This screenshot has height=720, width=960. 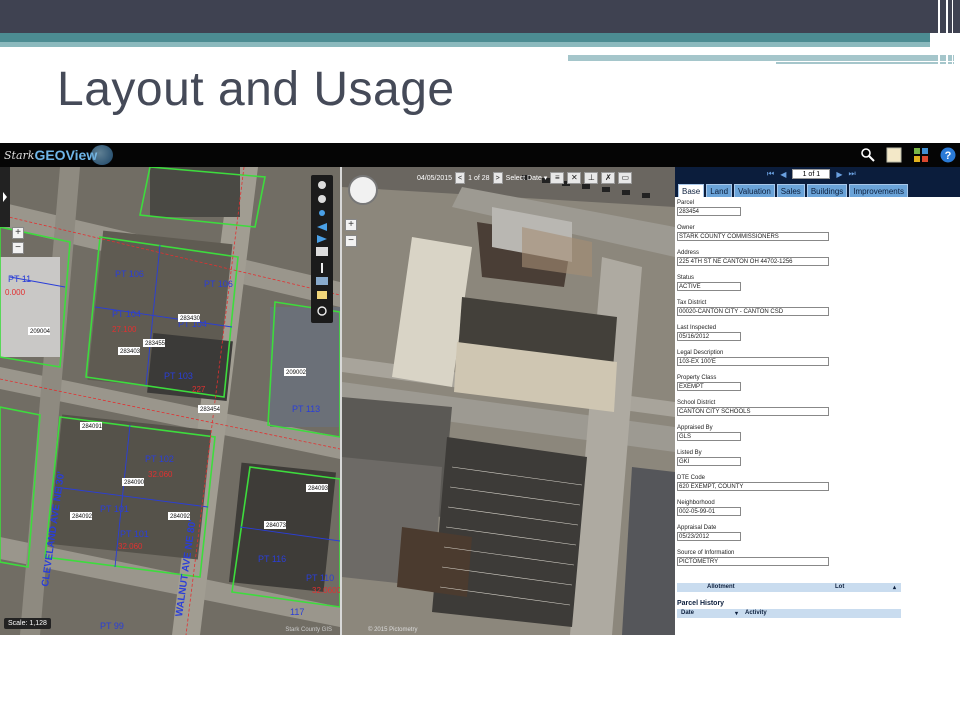 I want to click on field-listed-by: GKI, so click(x=709, y=461).